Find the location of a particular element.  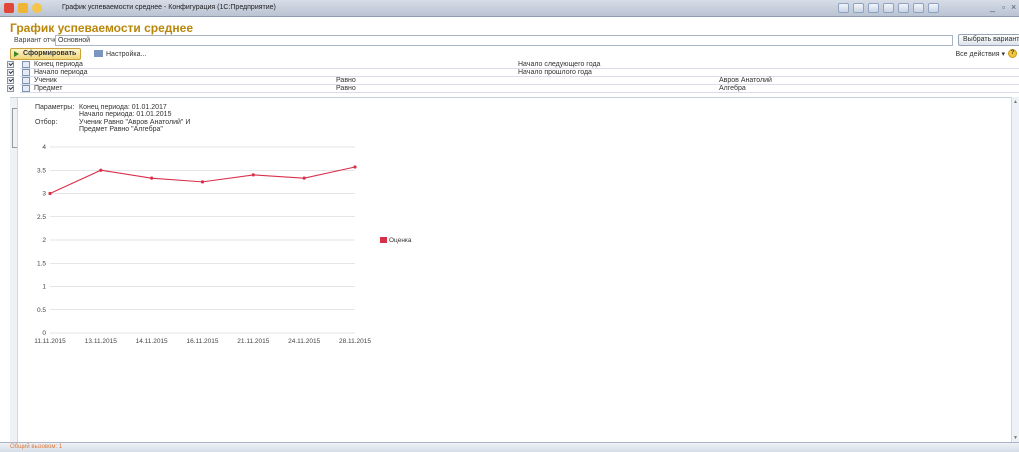

y-tick-label: 1.5 is located at coordinates (41, 263).